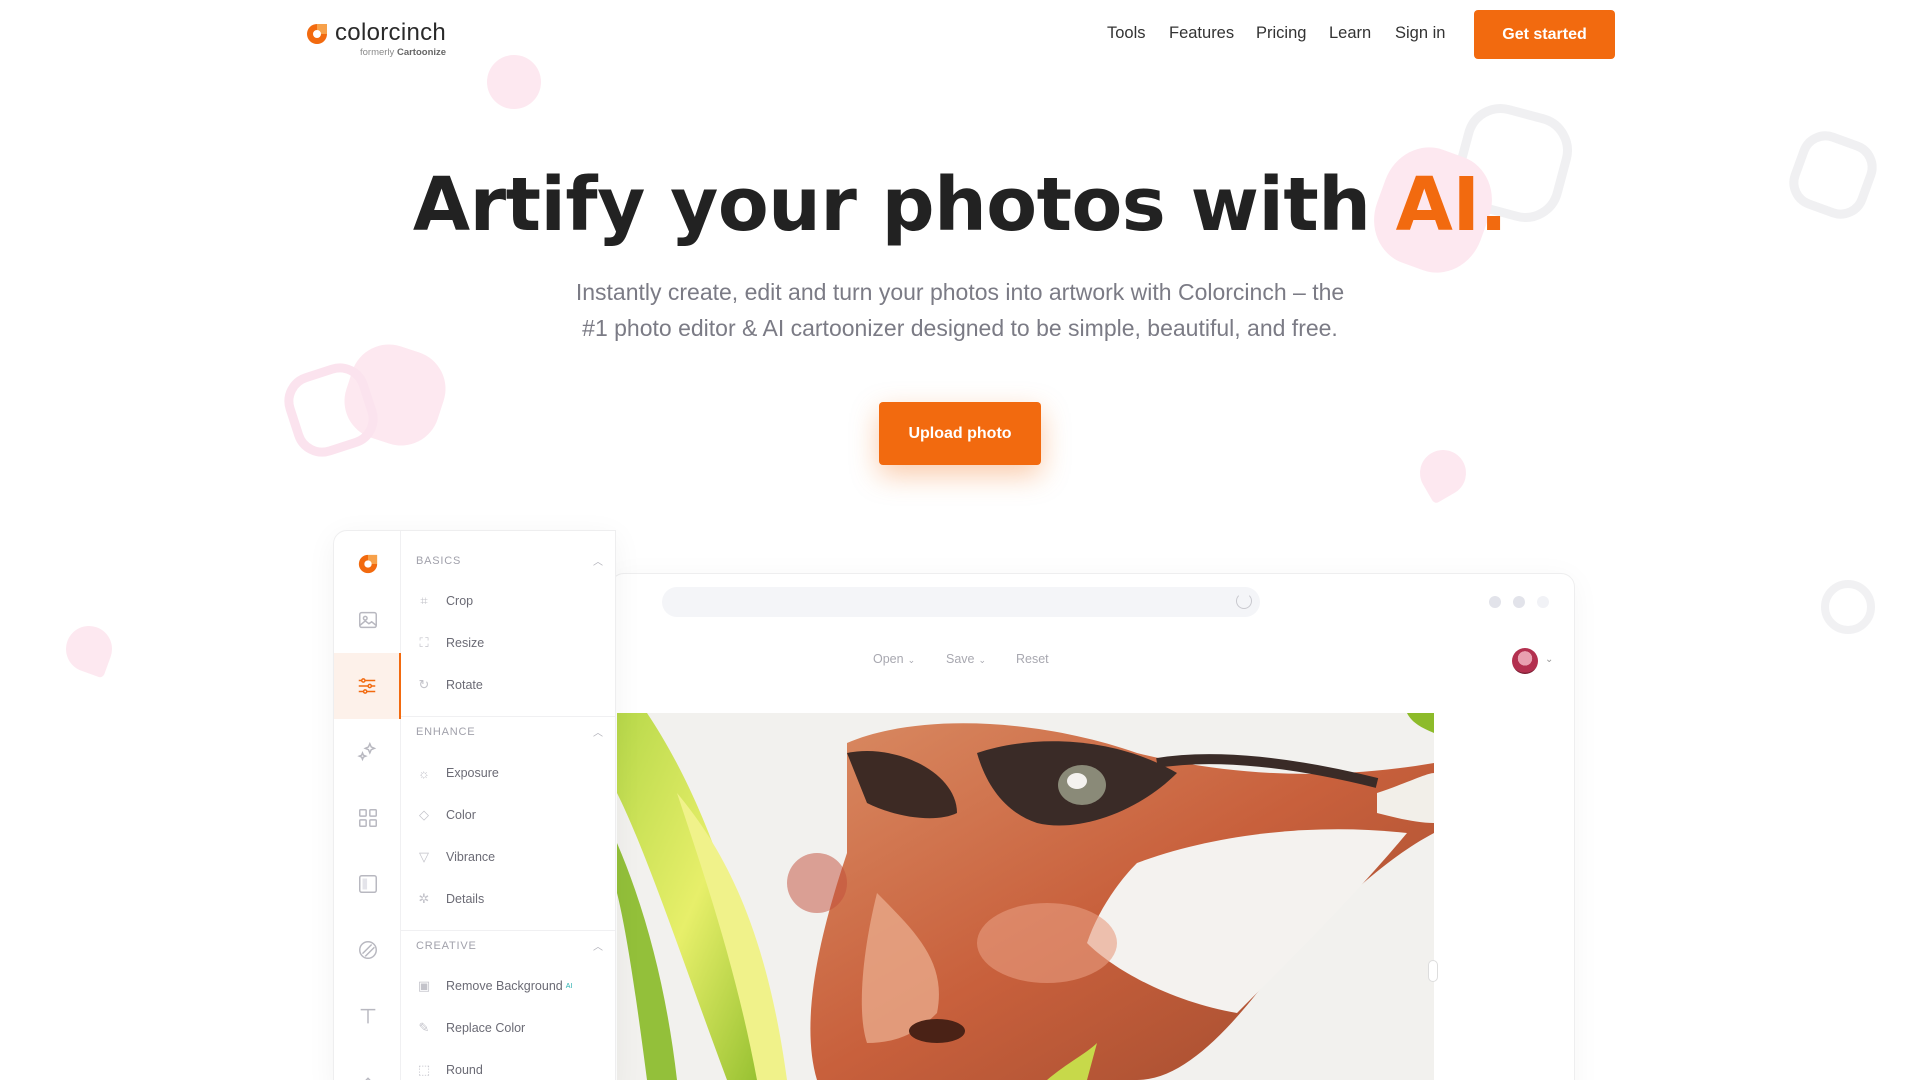 Image resolution: width=1920 pixels, height=1080 pixels. What do you see at coordinates (403, 52) in the screenshot?
I see `brand-formerly: formerly Cartoonize` at bounding box center [403, 52].